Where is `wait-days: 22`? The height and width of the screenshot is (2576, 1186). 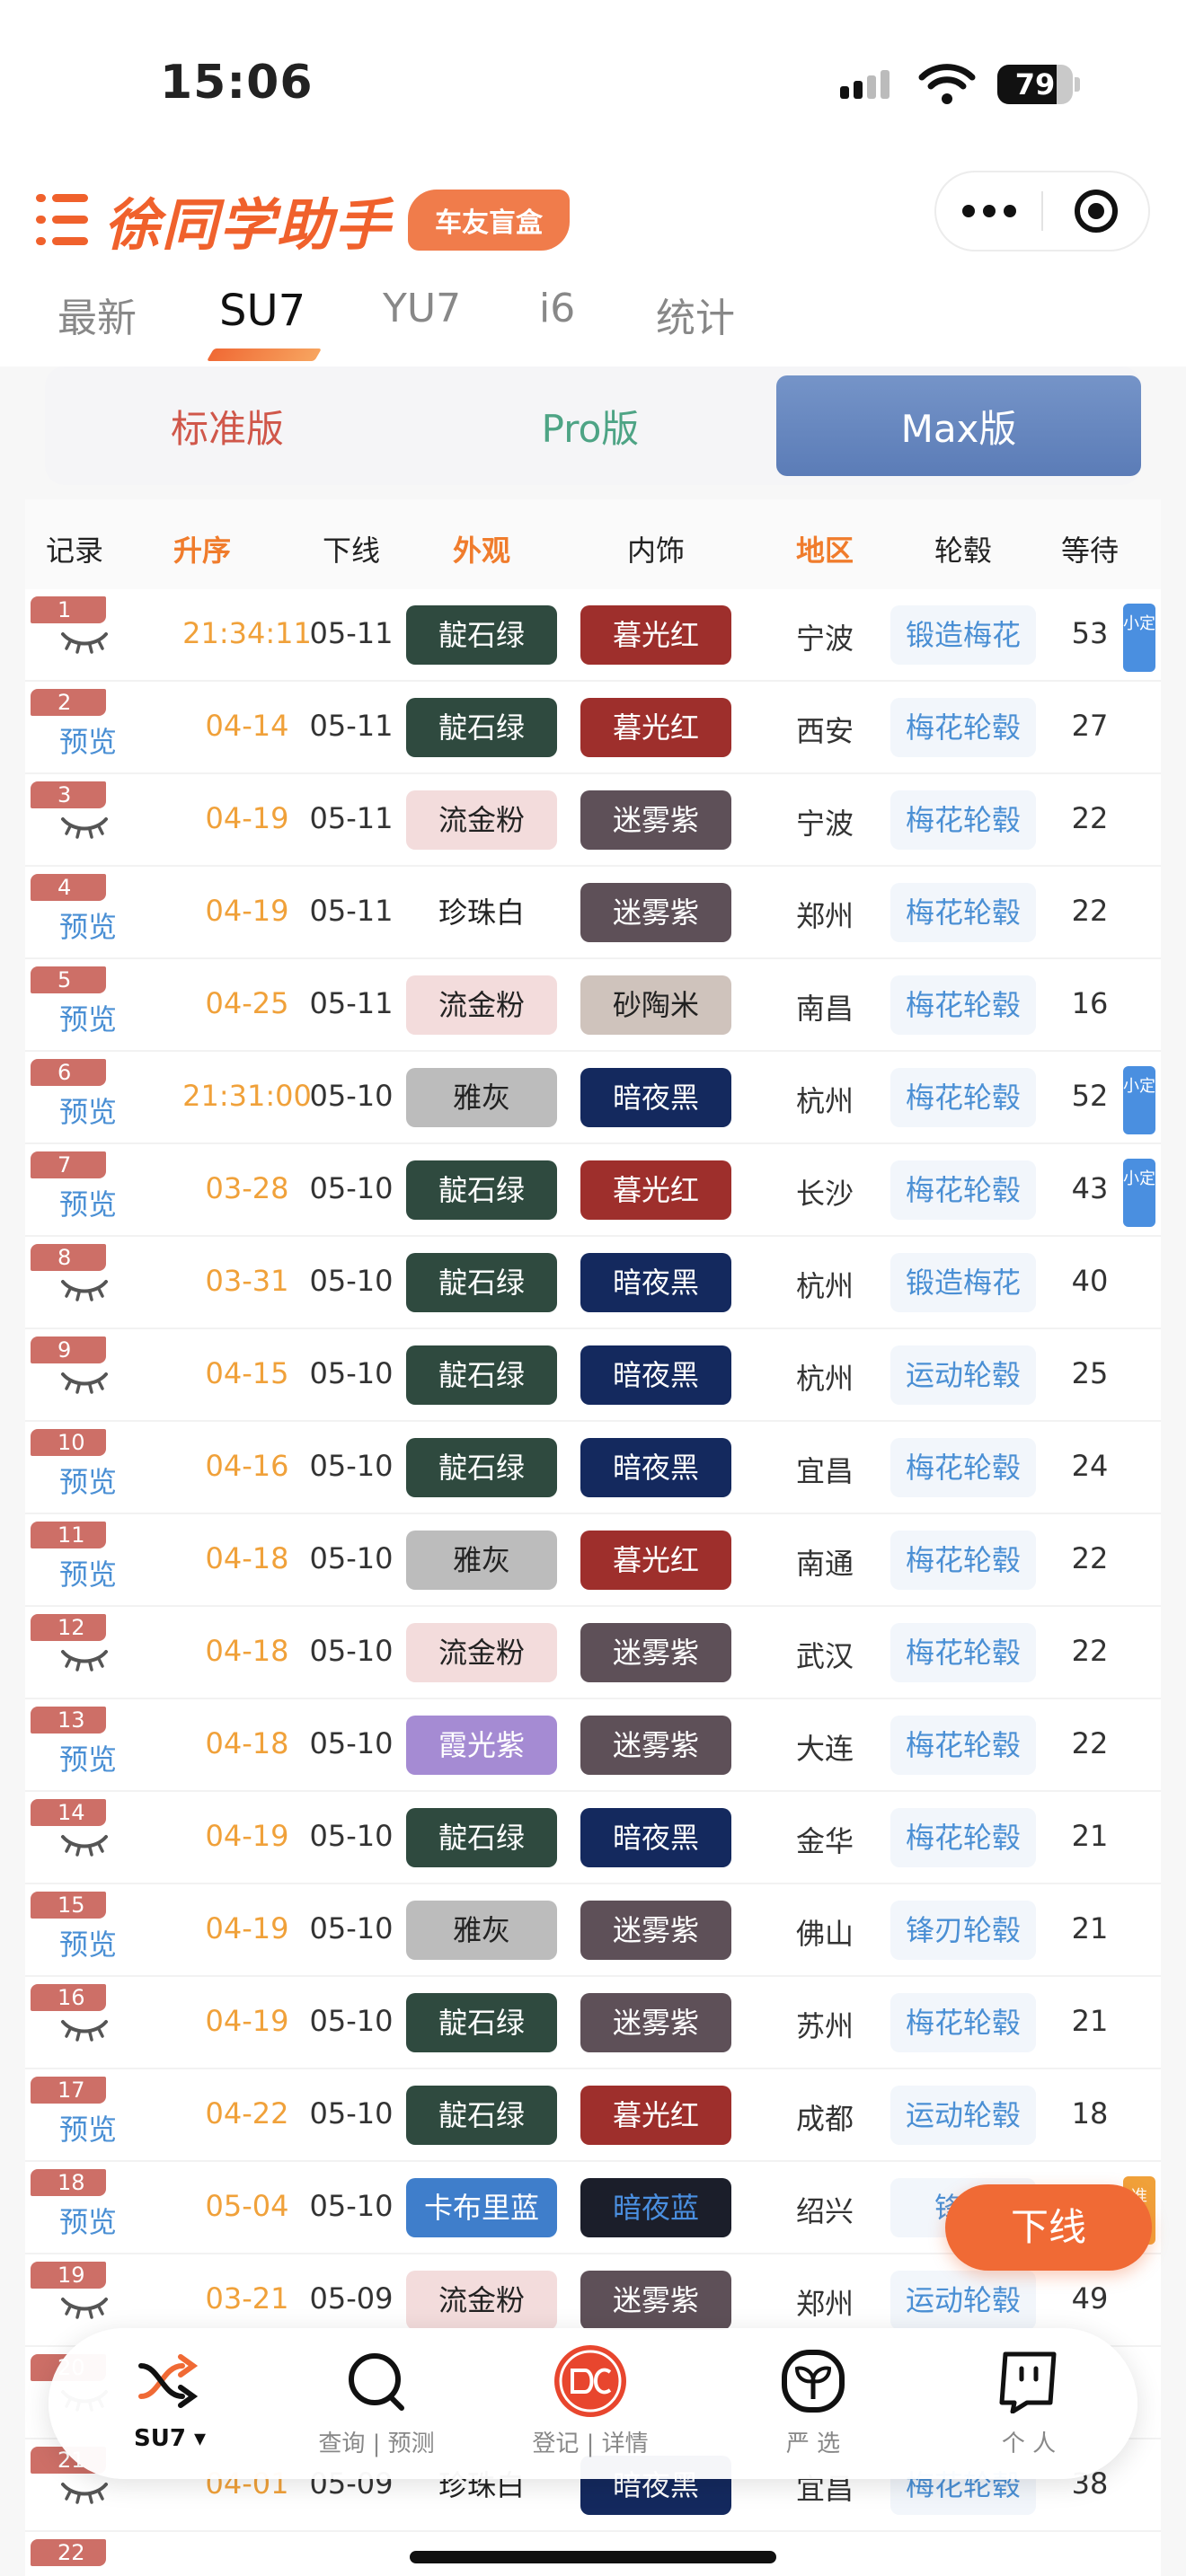
wait-days: 22 is located at coordinates (1090, 911).